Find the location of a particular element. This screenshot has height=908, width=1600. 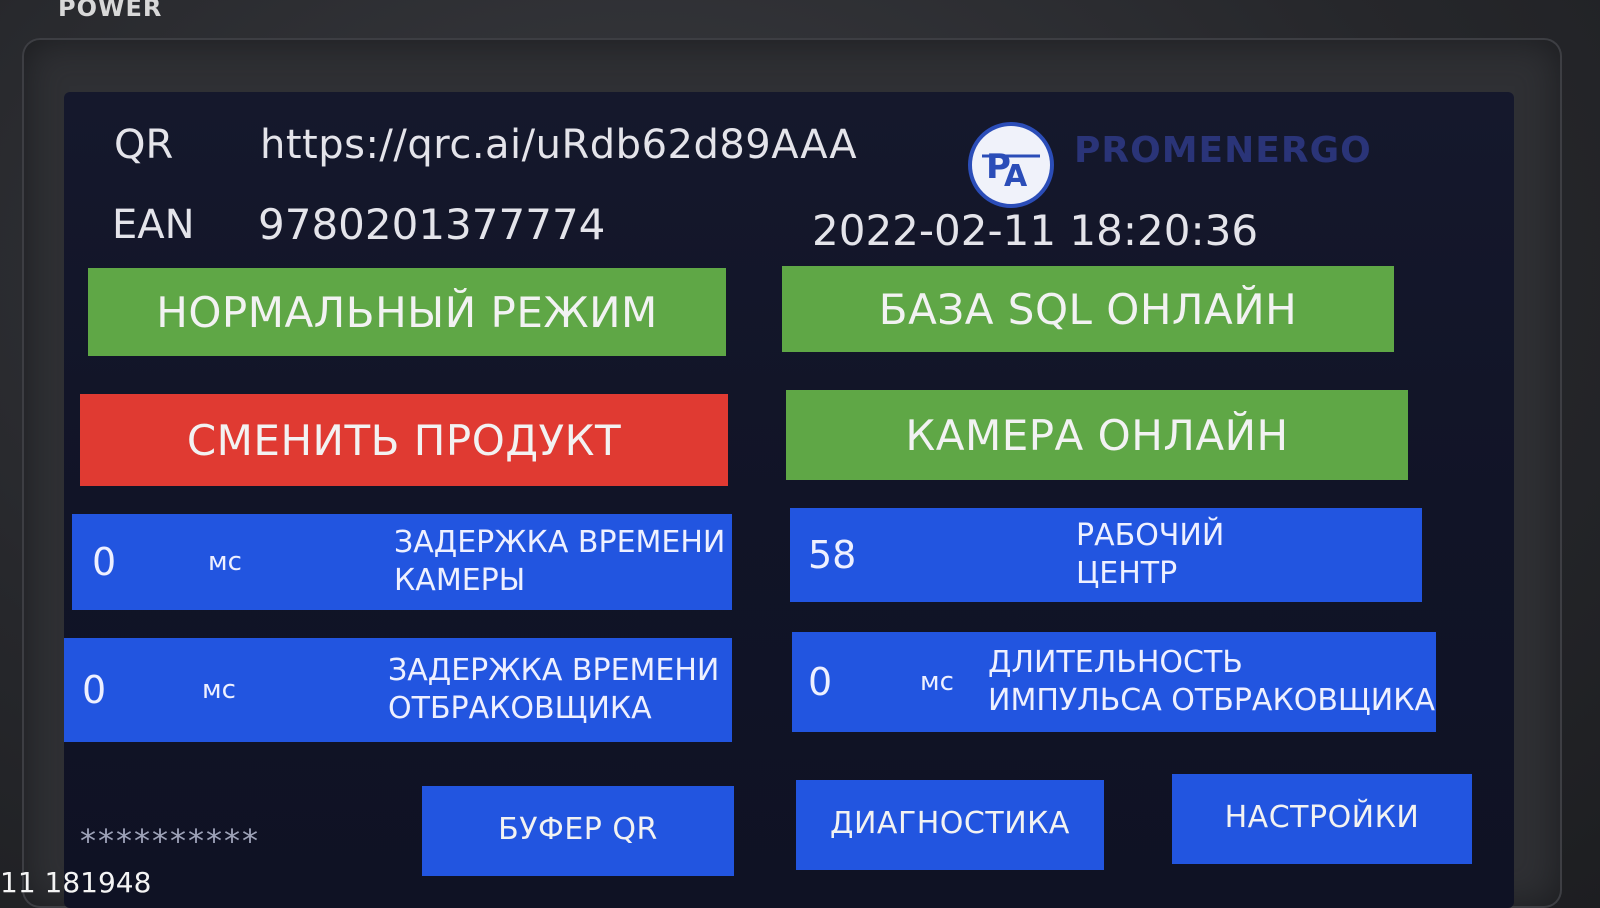

rejector-delay-label: ЗАДЕРЖКА ВРЕМЕНИ ОТБРАКОВЩИКА is located at coordinates (554, 689).